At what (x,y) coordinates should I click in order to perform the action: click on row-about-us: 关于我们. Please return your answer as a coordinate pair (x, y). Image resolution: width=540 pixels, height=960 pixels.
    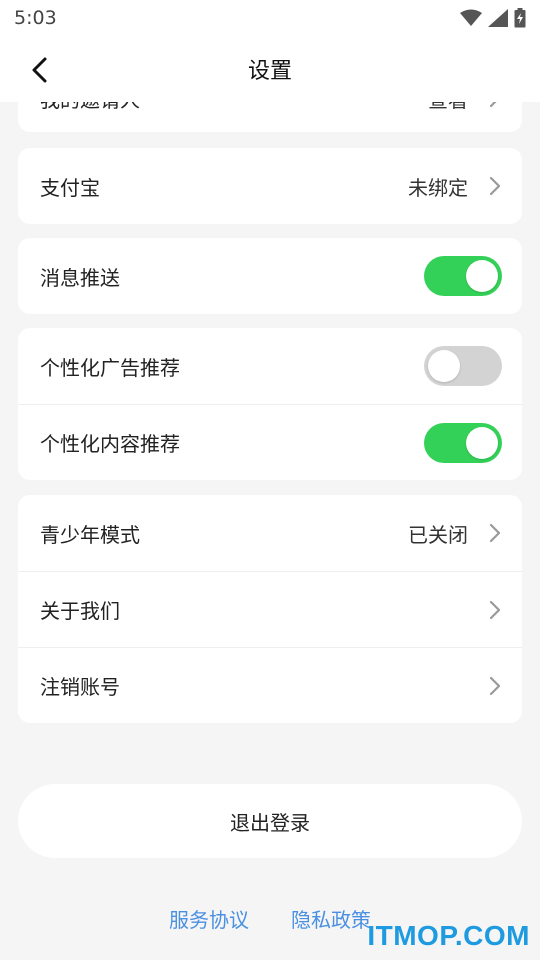
    Looking at the image, I should click on (270, 609).